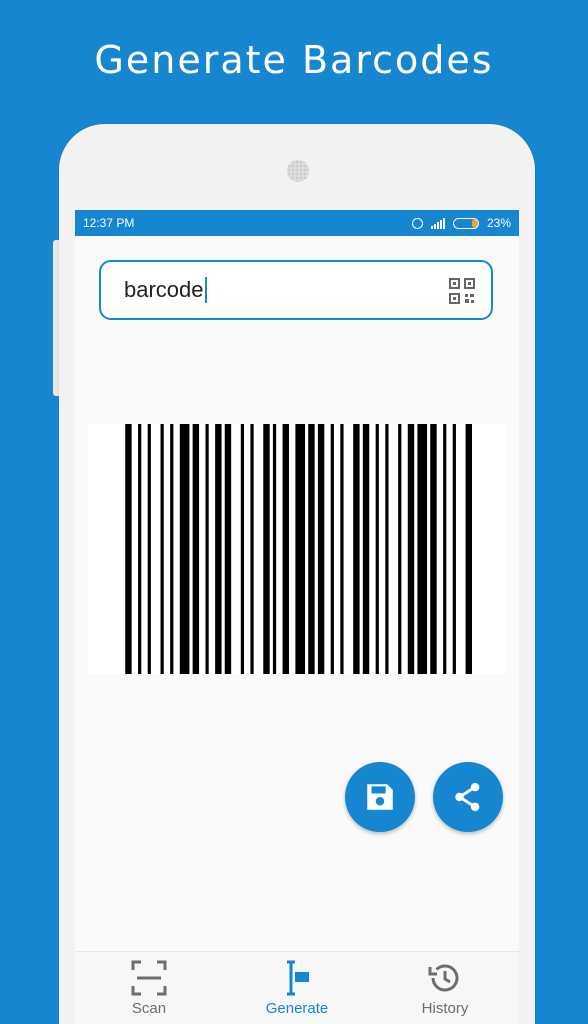  What do you see at coordinates (443, 978) in the screenshot?
I see `history-icon` at bounding box center [443, 978].